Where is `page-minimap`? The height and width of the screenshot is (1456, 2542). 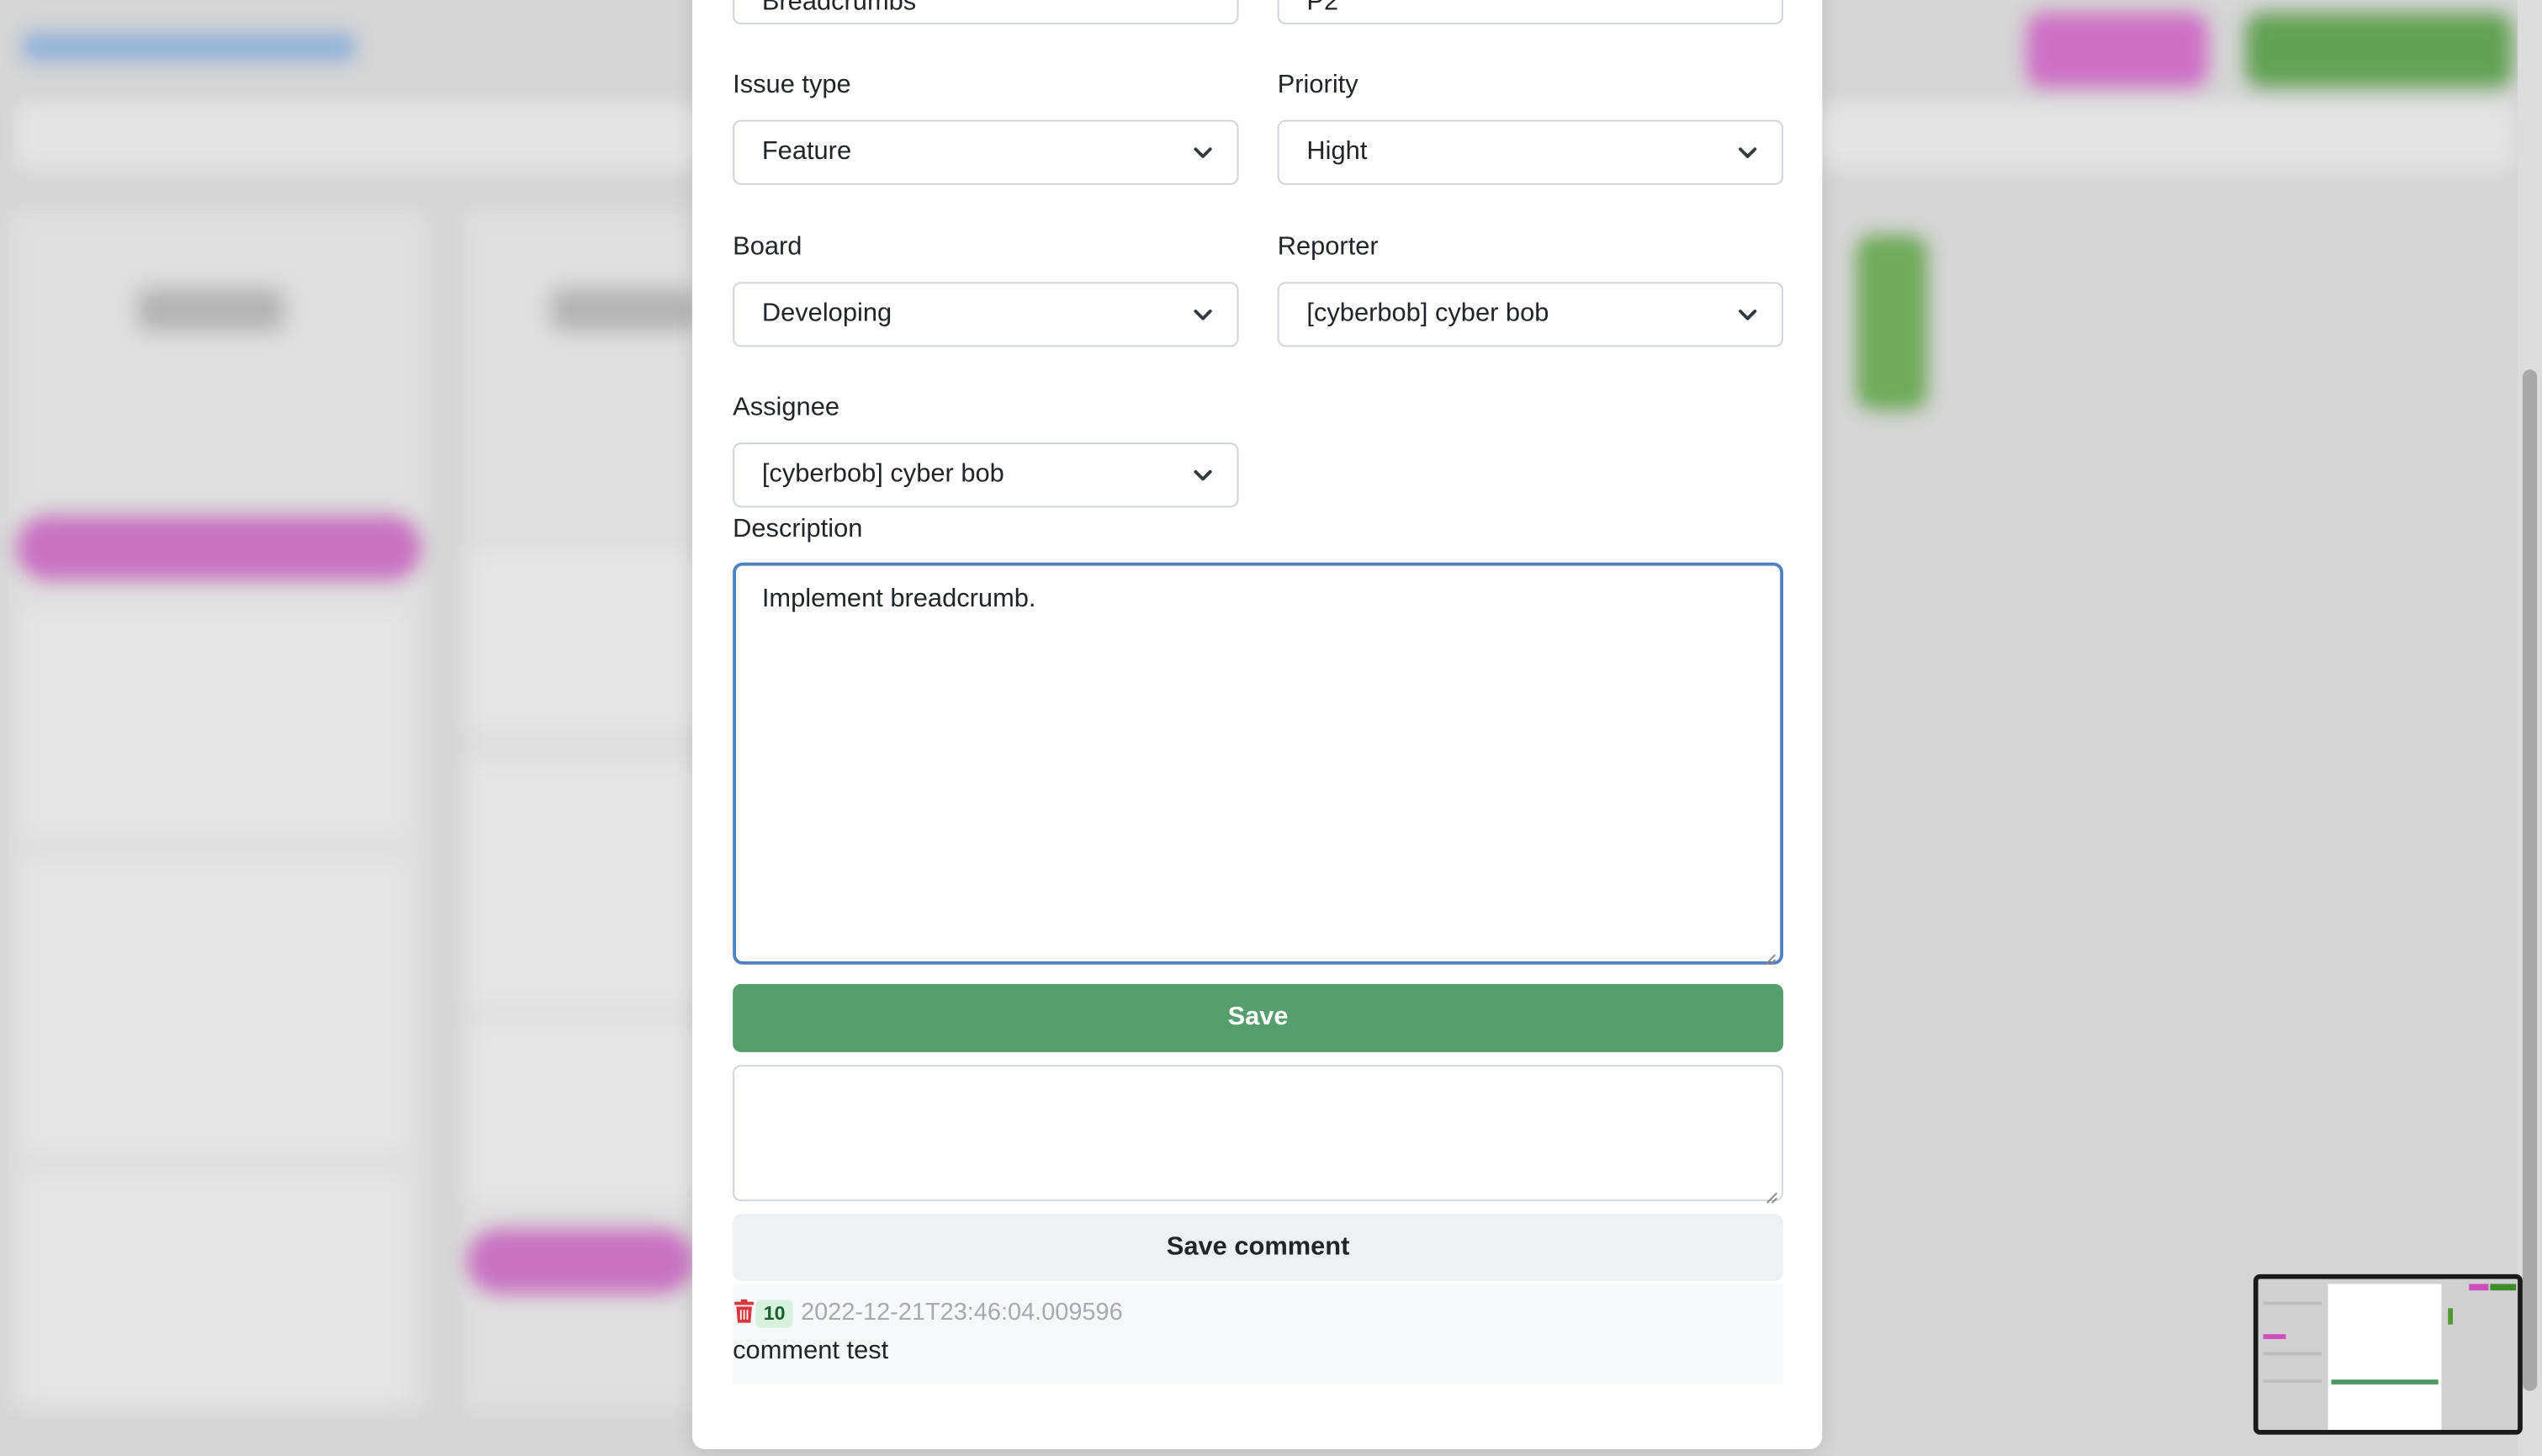
page-minimap is located at coordinates (2388, 1354).